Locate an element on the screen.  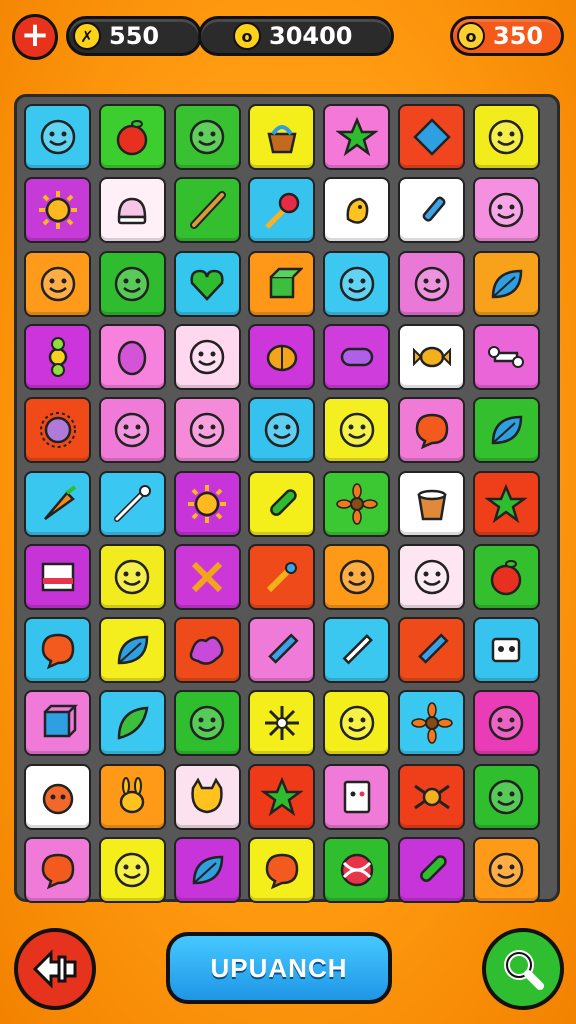
currency-counter-c: o 350 is located at coordinates (507, 36).